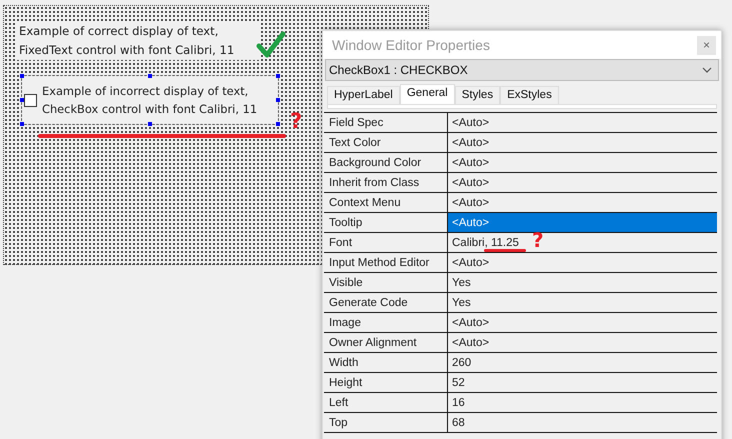  I want to click on underline-mark, so click(505, 250).